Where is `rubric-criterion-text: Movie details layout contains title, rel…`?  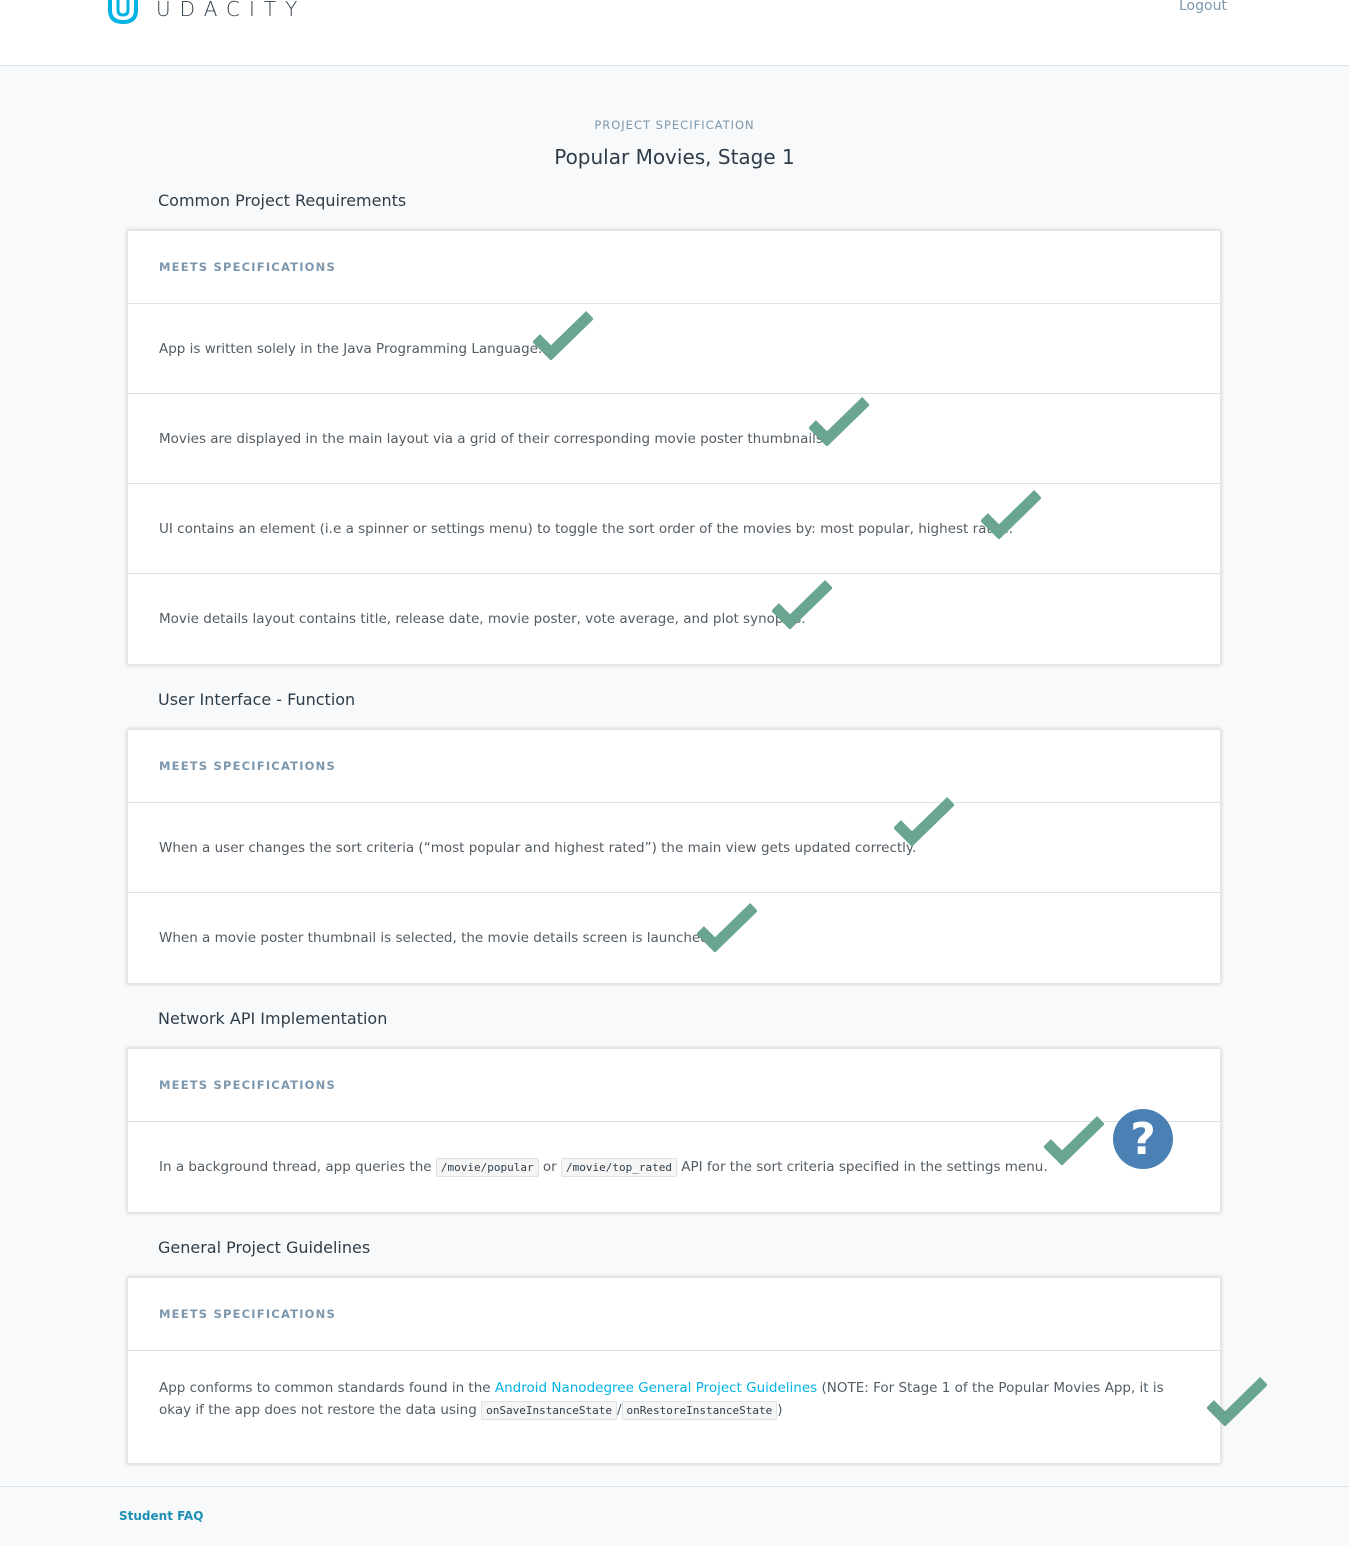 rubric-criterion-text: Movie details layout contains title, rel… is located at coordinates (482, 619).